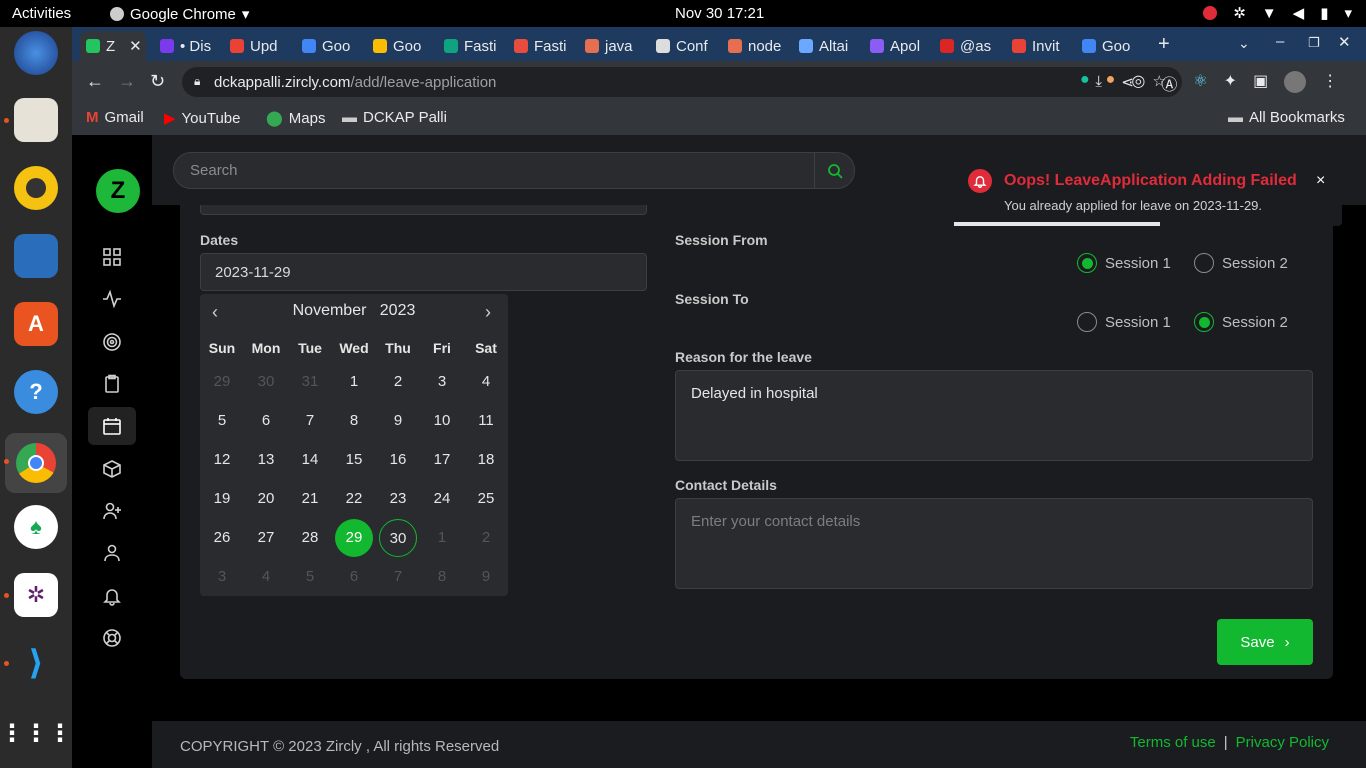 This screenshot has height=768, width=1366. Describe the element at coordinates (112, 299) in the screenshot. I see `activity-icon` at that location.